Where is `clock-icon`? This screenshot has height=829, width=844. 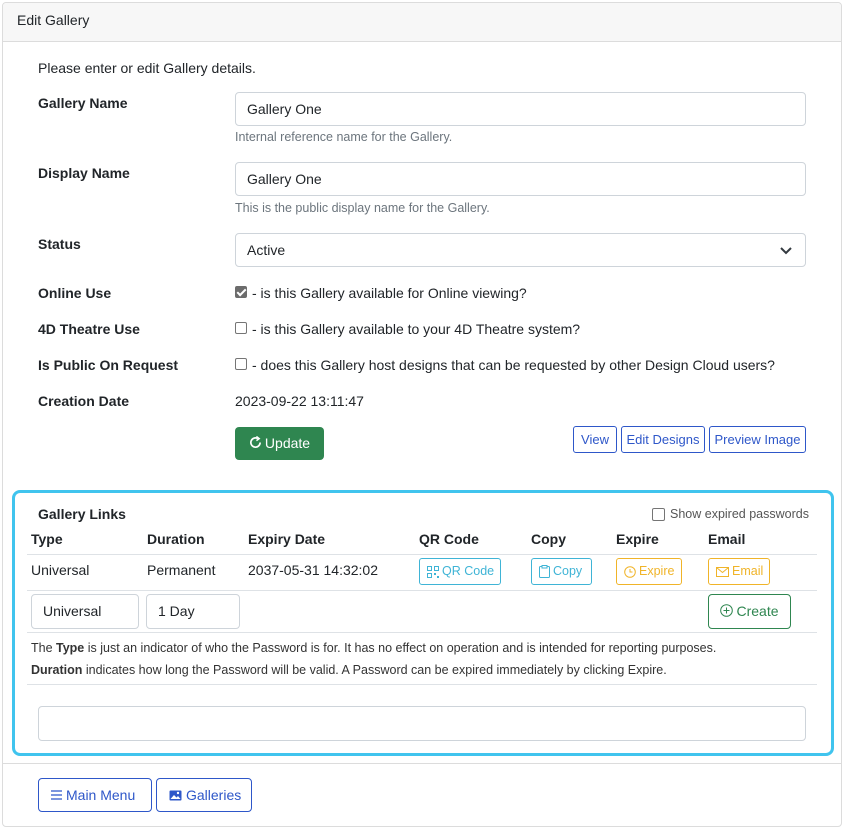 clock-icon is located at coordinates (630, 571).